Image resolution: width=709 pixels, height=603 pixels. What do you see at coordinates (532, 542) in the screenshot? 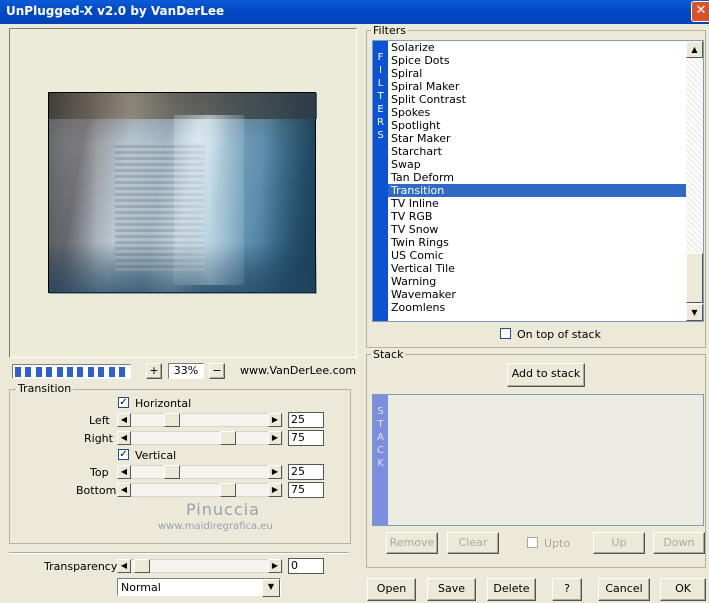
I see `upto-checkbox` at bounding box center [532, 542].